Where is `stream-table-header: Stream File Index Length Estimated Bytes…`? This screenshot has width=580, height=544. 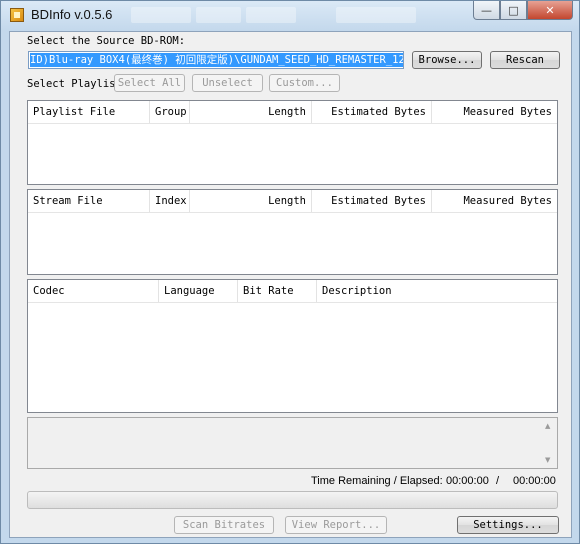
stream-table-header: Stream File Index Length Estimated Bytes… is located at coordinates (292, 201).